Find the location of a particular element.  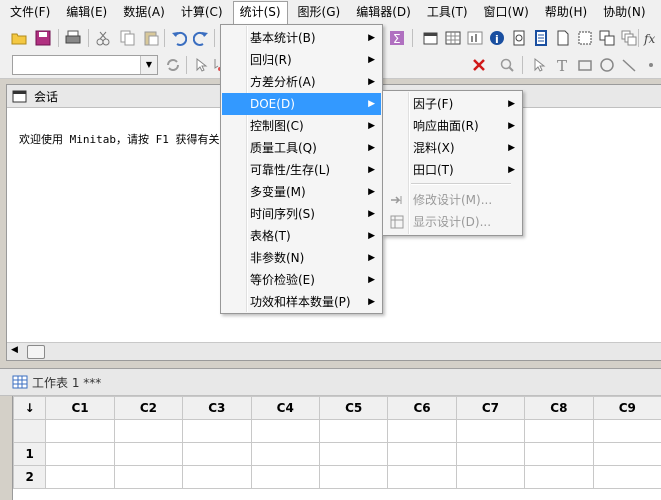

worksheet-window-icon is located at coordinates (453, 38).